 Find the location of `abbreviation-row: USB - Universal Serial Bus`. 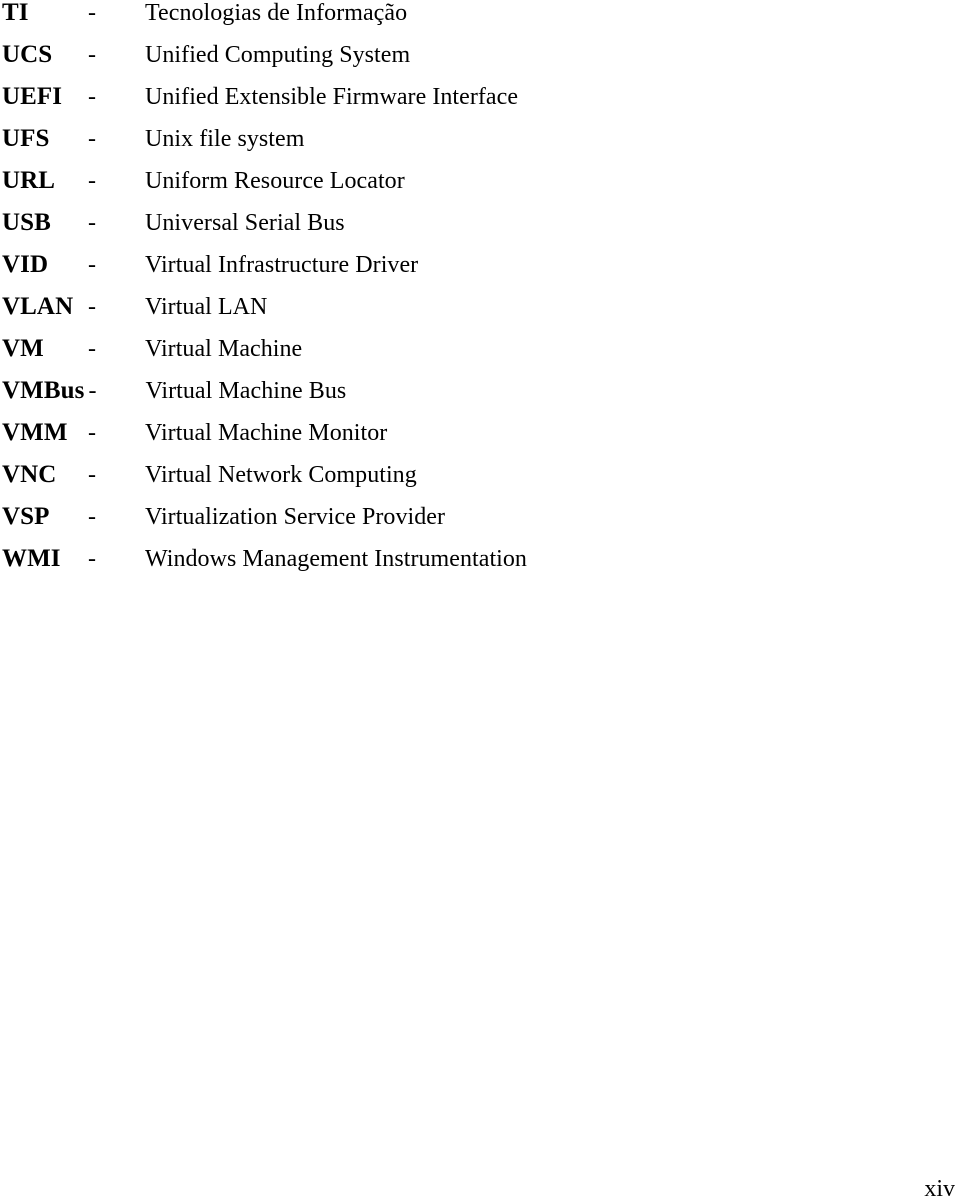

abbreviation-row: USB - Universal Serial Bus is located at coordinates (467, 223).